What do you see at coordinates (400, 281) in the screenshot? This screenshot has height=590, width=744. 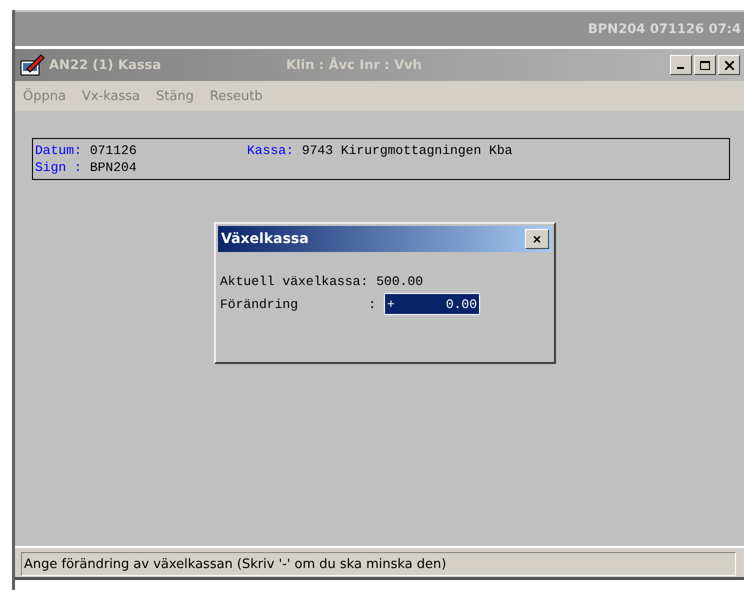 I see `field-value: 500.00` at bounding box center [400, 281].